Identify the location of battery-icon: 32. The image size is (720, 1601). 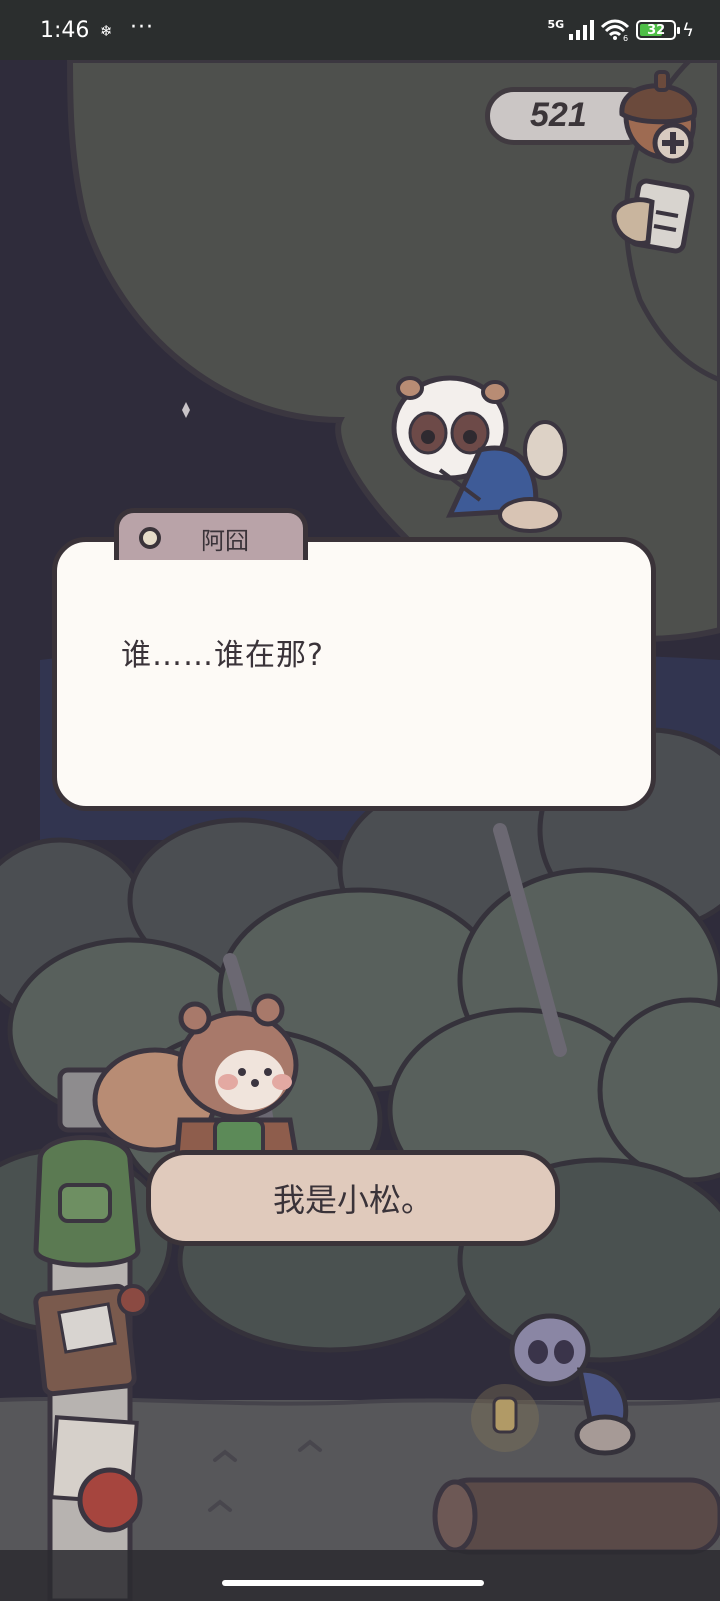
(658, 30).